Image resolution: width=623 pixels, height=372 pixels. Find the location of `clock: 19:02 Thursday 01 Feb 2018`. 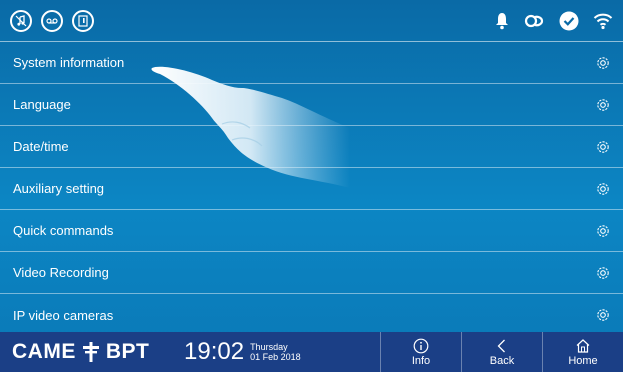

clock: 19:02 Thursday 01 Feb 2018 is located at coordinates (242, 352).